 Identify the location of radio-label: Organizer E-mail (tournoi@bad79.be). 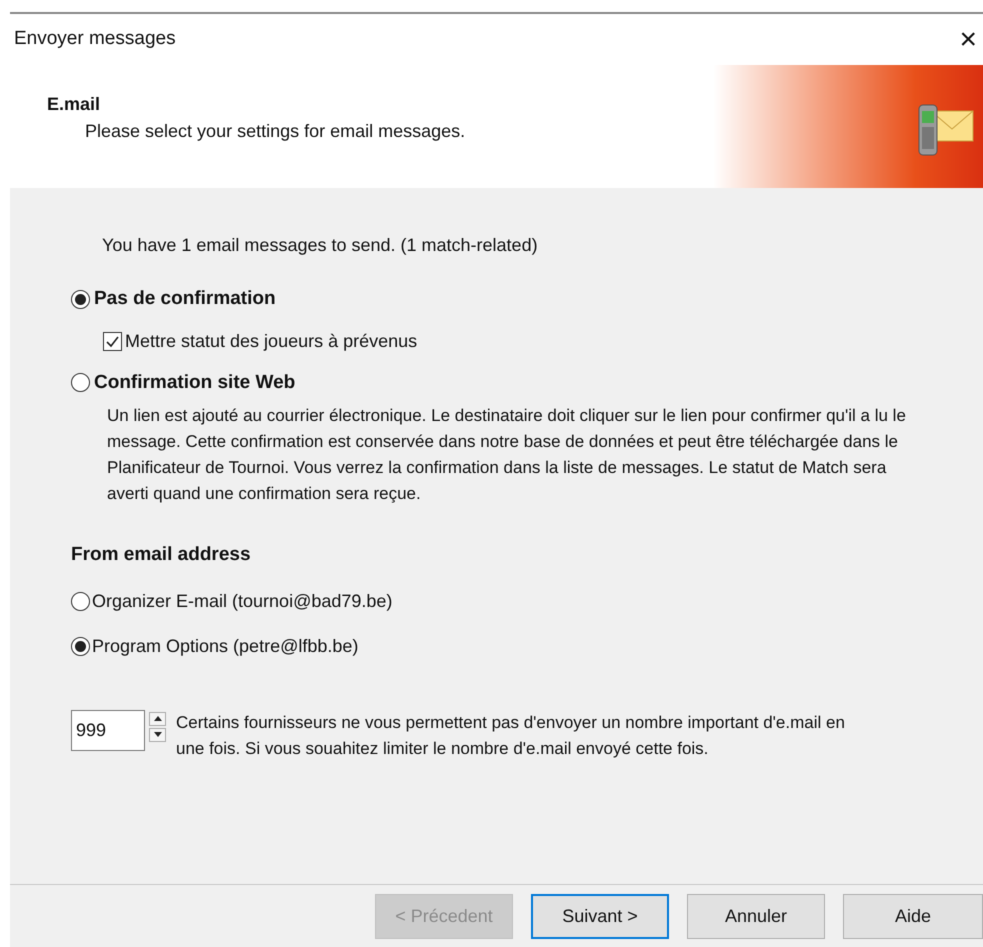
(242, 601).